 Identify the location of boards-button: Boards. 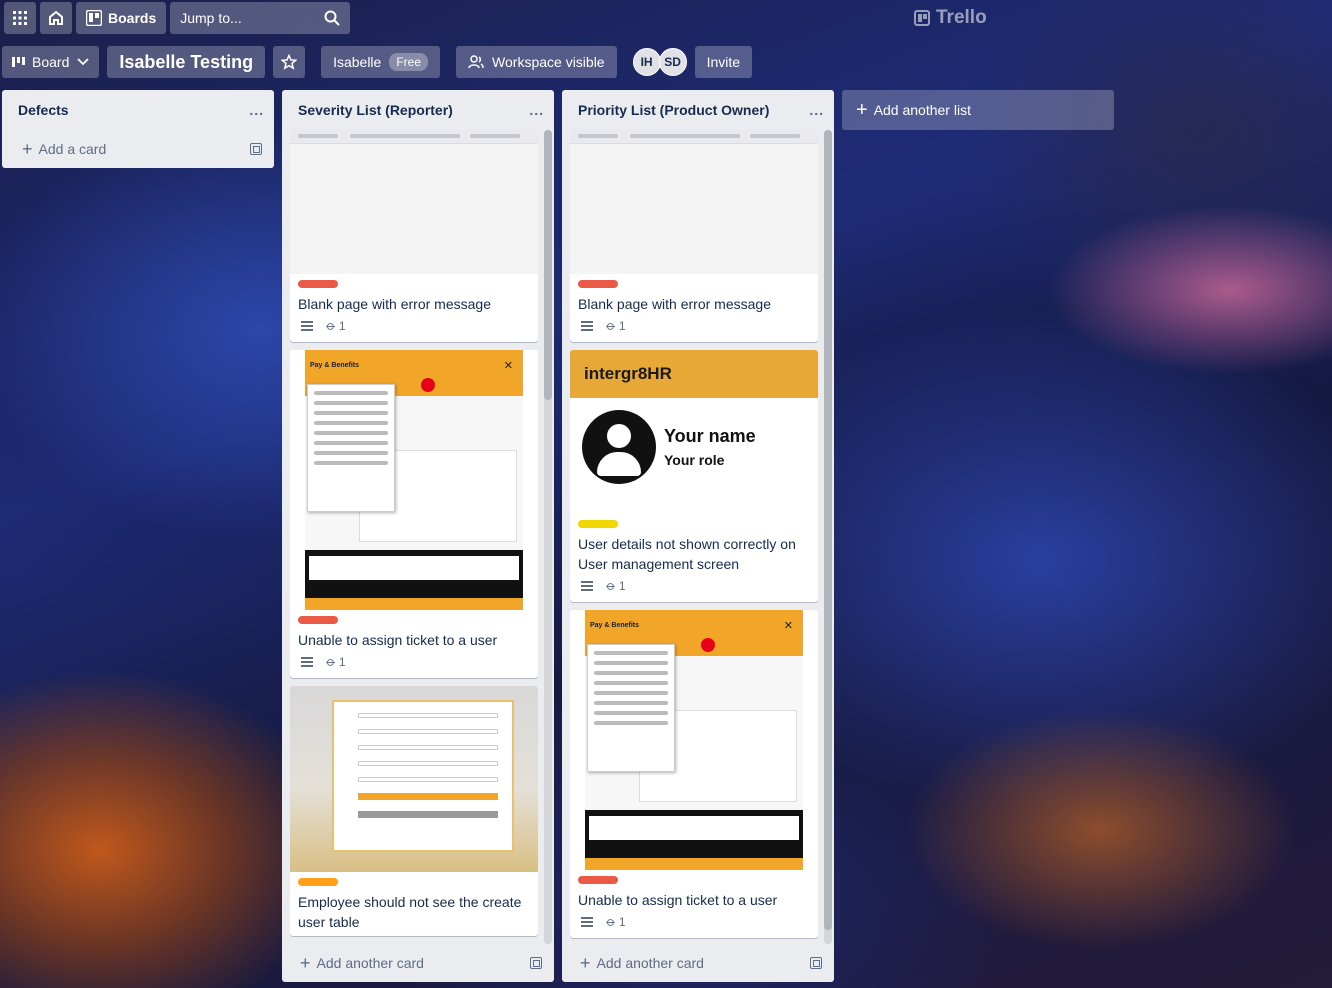
(121, 18).